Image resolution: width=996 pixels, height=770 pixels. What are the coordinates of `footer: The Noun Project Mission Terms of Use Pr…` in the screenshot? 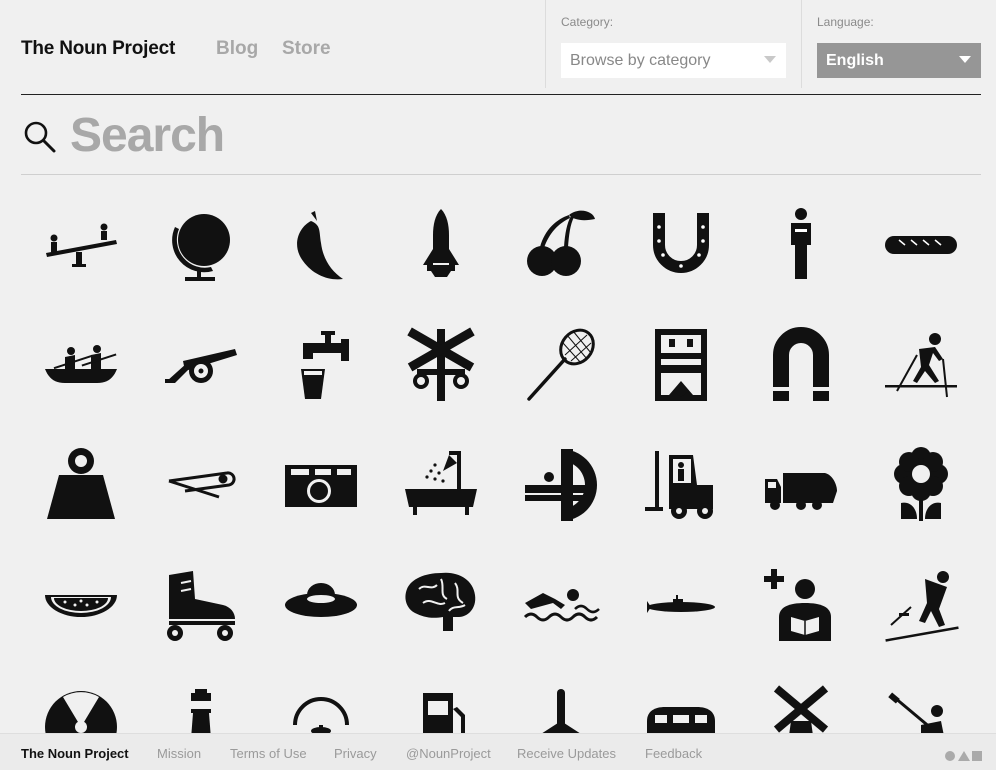 It's located at (498, 751).